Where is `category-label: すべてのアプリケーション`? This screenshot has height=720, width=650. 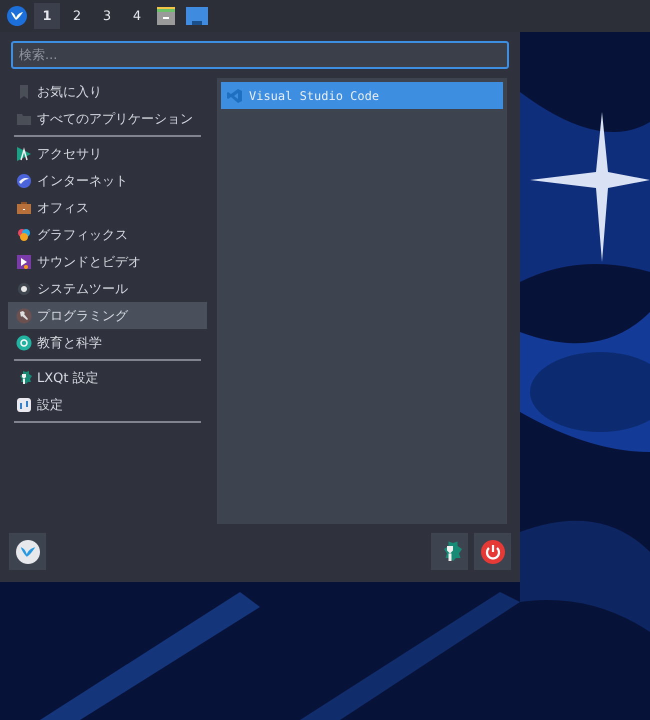 category-label: すべてのアプリケーション is located at coordinates (115, 119).